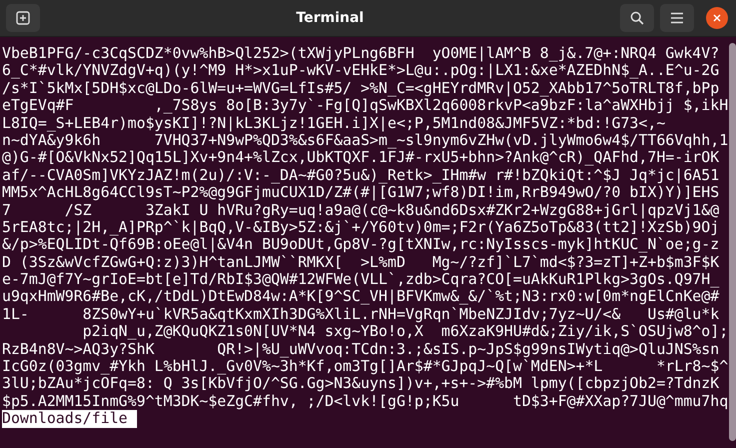 The image size is (736, 448). What do you see at coordinates (361, 210) in the screenshot?
I see `terminal-line: 7 /SZ 3ZakI U hVRu?gRy=uq!a9a@(c@~k8u&nd6Dsx#ZKr2+WzgG88+jGrl|qpzVj1&@` at bounding box center [361, 210].